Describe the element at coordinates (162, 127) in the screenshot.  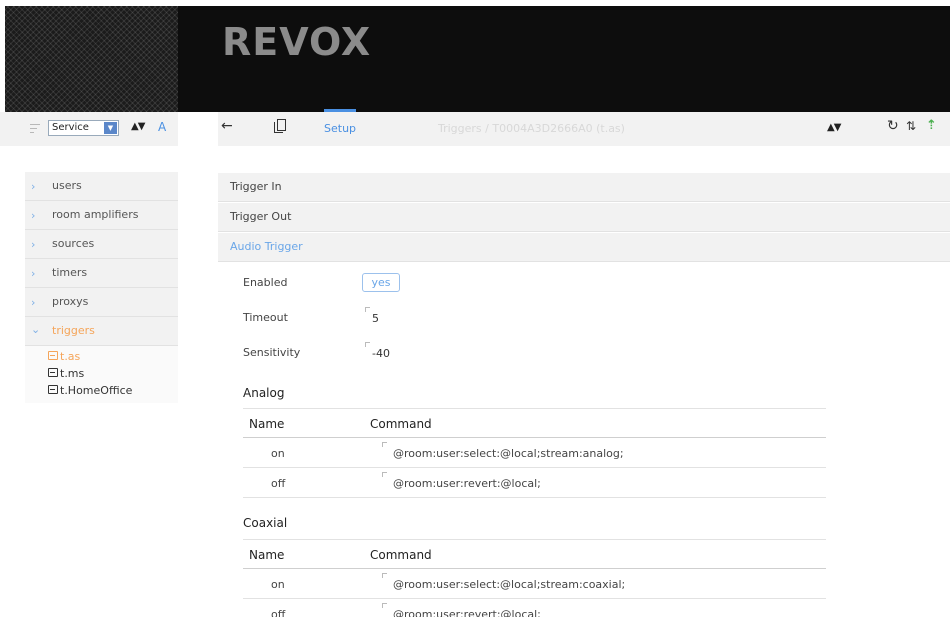
I see `font-size-button: A` at that location.